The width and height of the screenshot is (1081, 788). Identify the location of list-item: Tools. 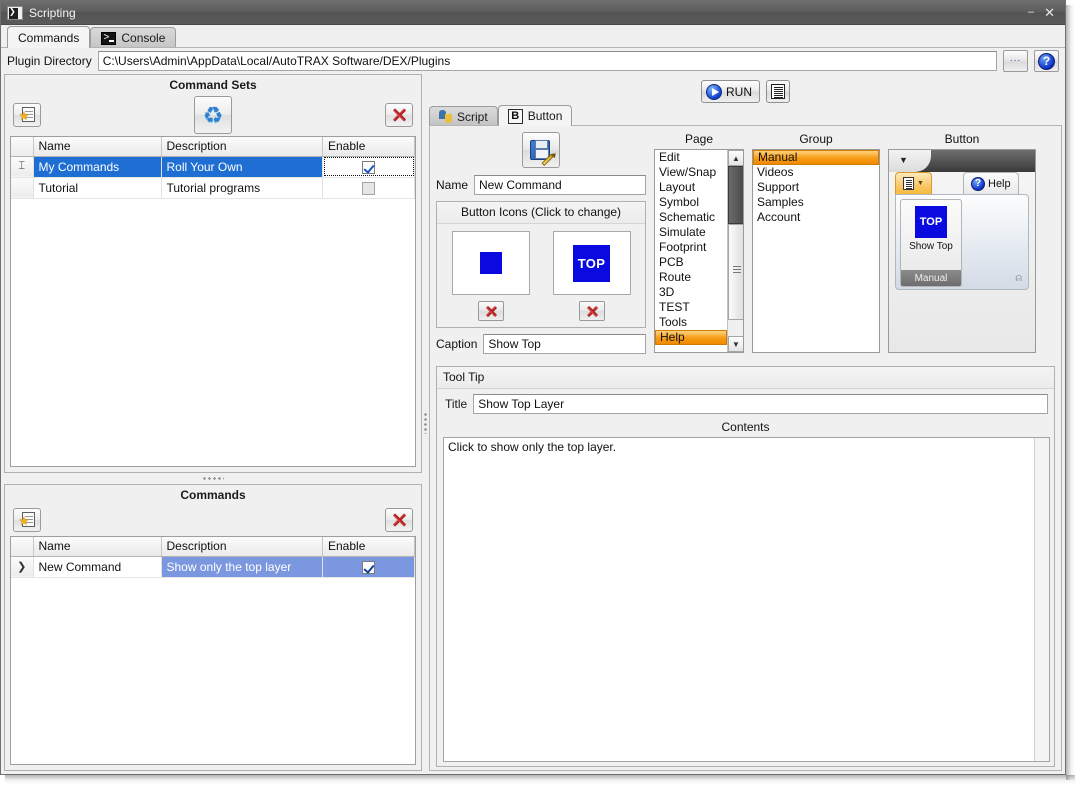
(691, 322).